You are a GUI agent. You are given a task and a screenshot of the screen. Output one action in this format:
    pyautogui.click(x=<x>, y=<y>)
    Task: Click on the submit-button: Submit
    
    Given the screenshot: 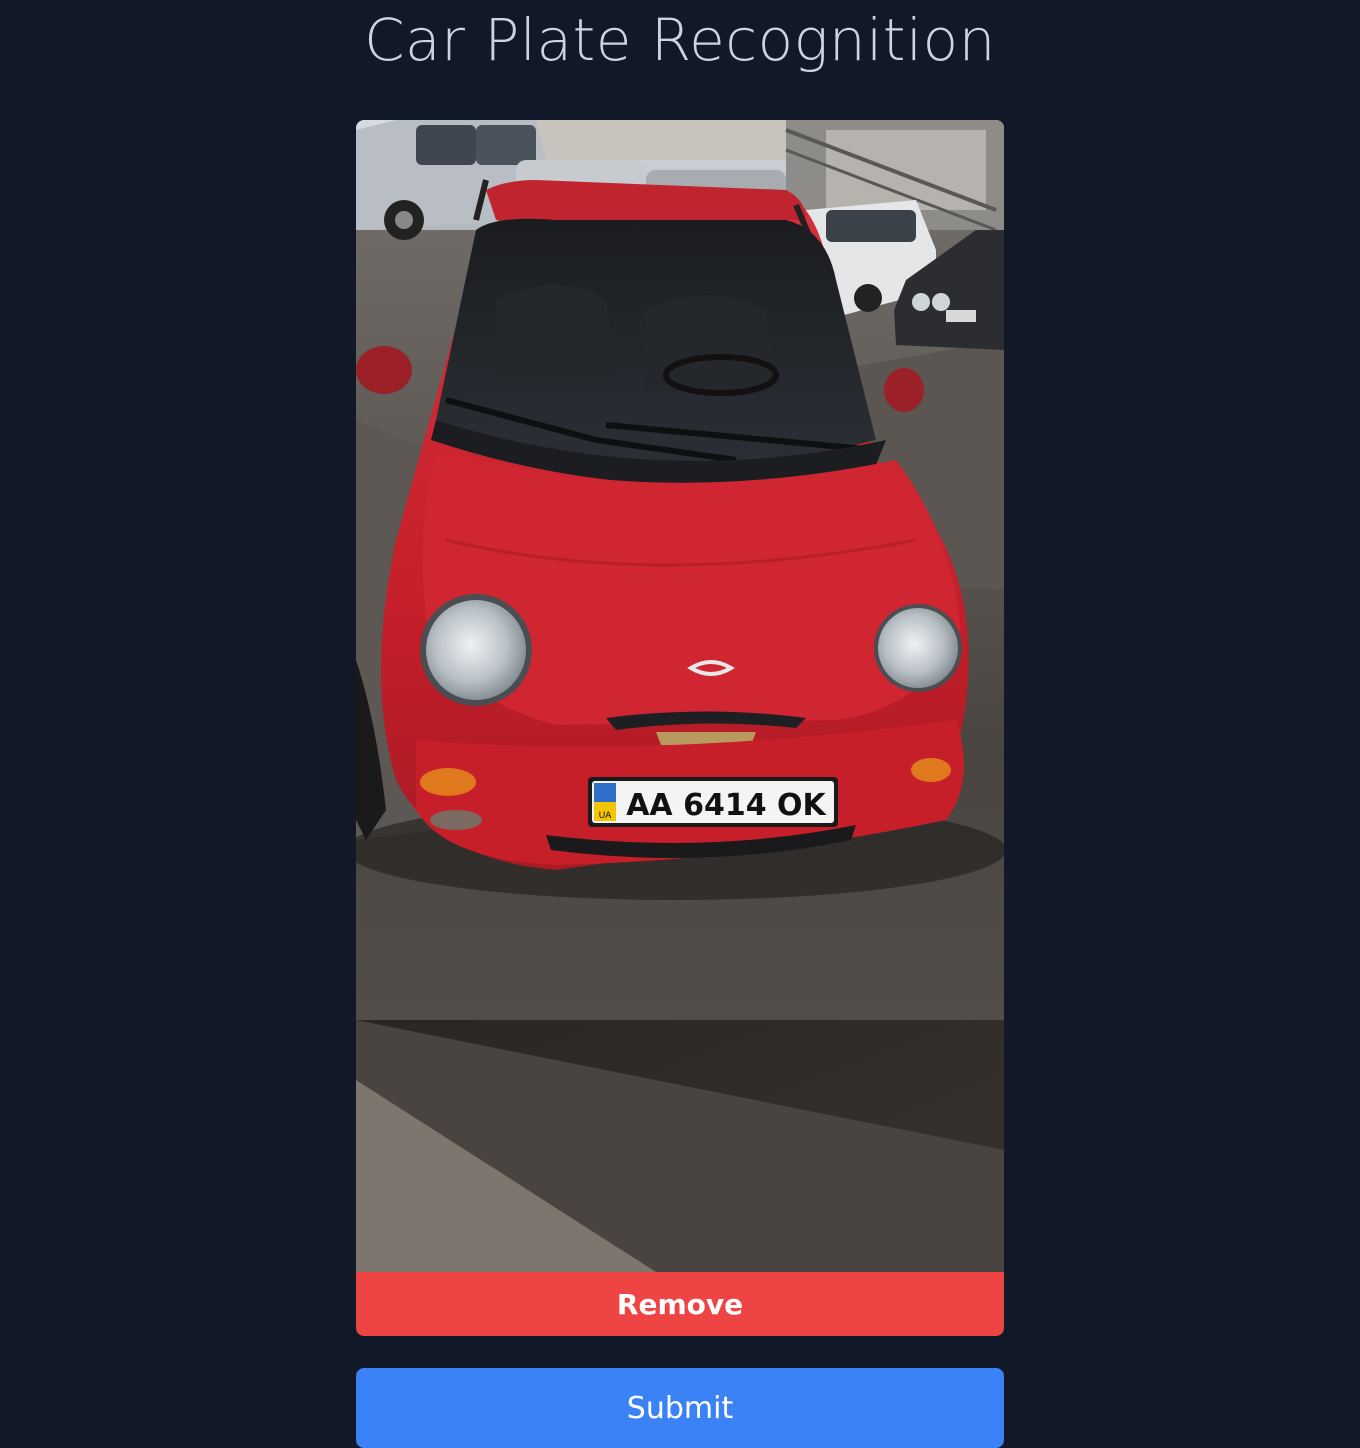 What is the action you would take?
    pyautogui.click(x=680, y=1408)
    